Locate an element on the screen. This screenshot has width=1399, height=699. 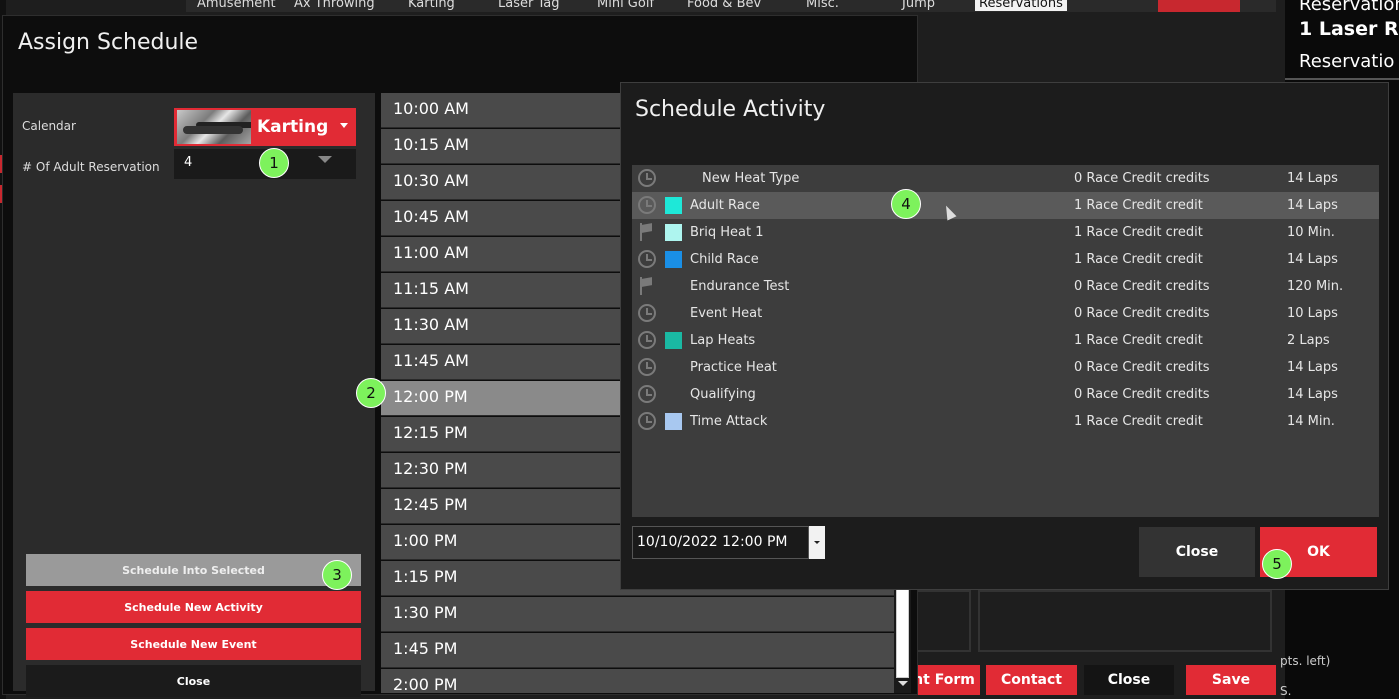
datetime-dropdown-icon is located at coordinates (817, 542).